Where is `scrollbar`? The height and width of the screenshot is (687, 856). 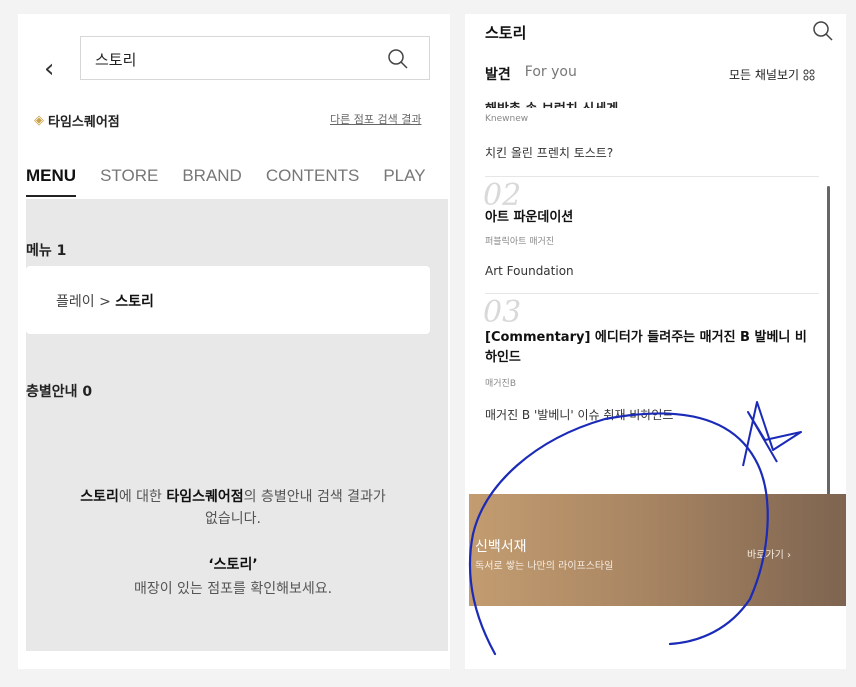
scrollbar is located at coordinates (828, 344).